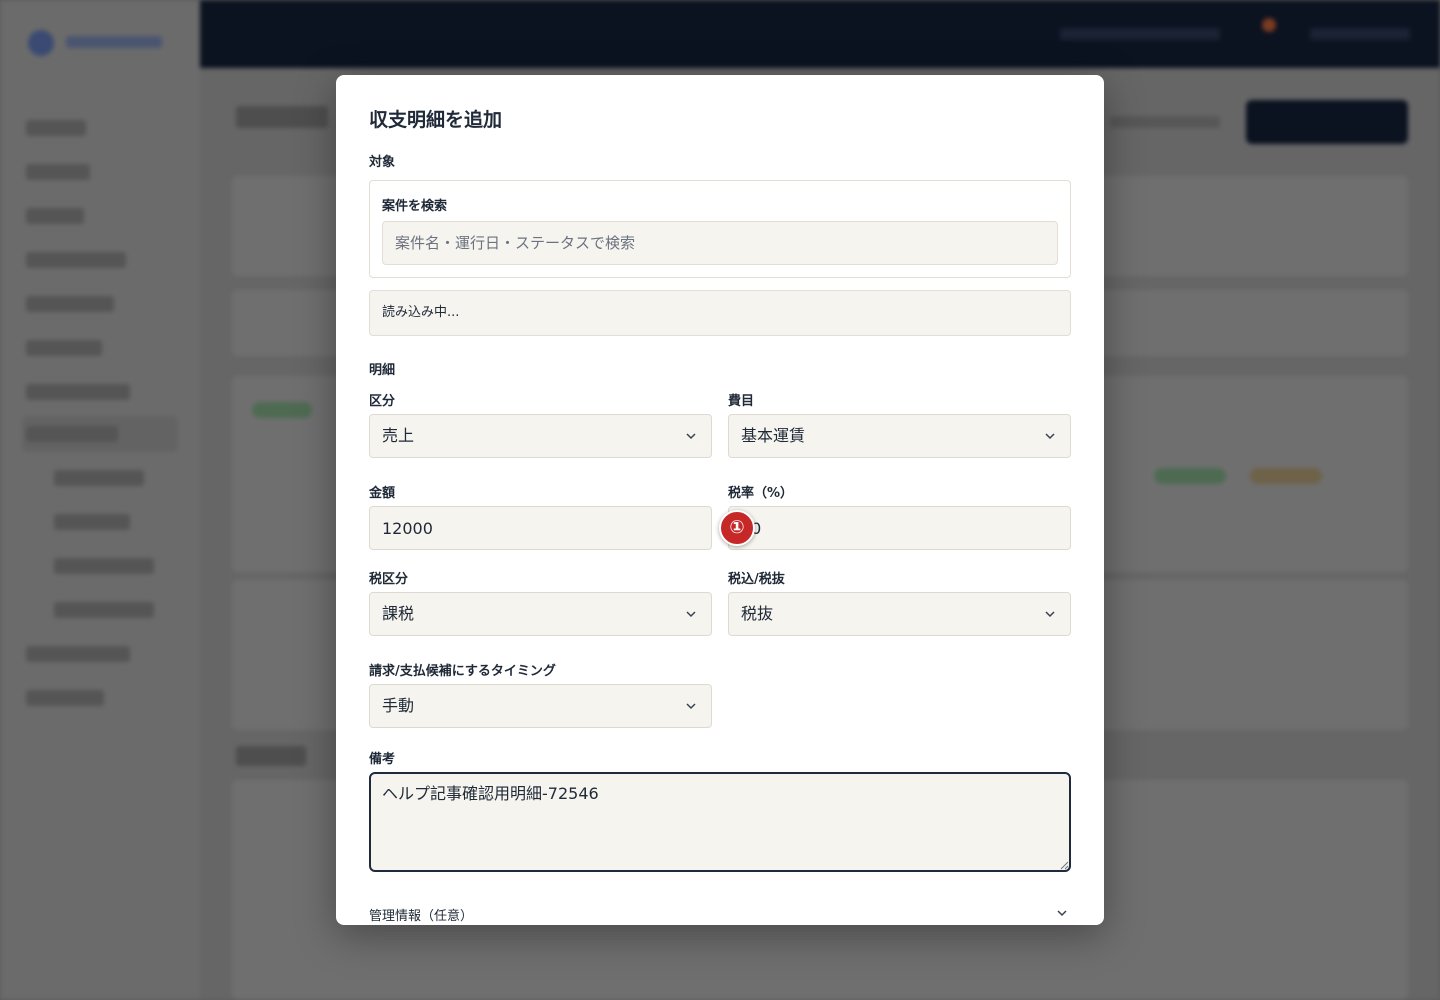  Describe the element at coordinates (271, 756) in the screenshot. I see `background-section-title` at that location.